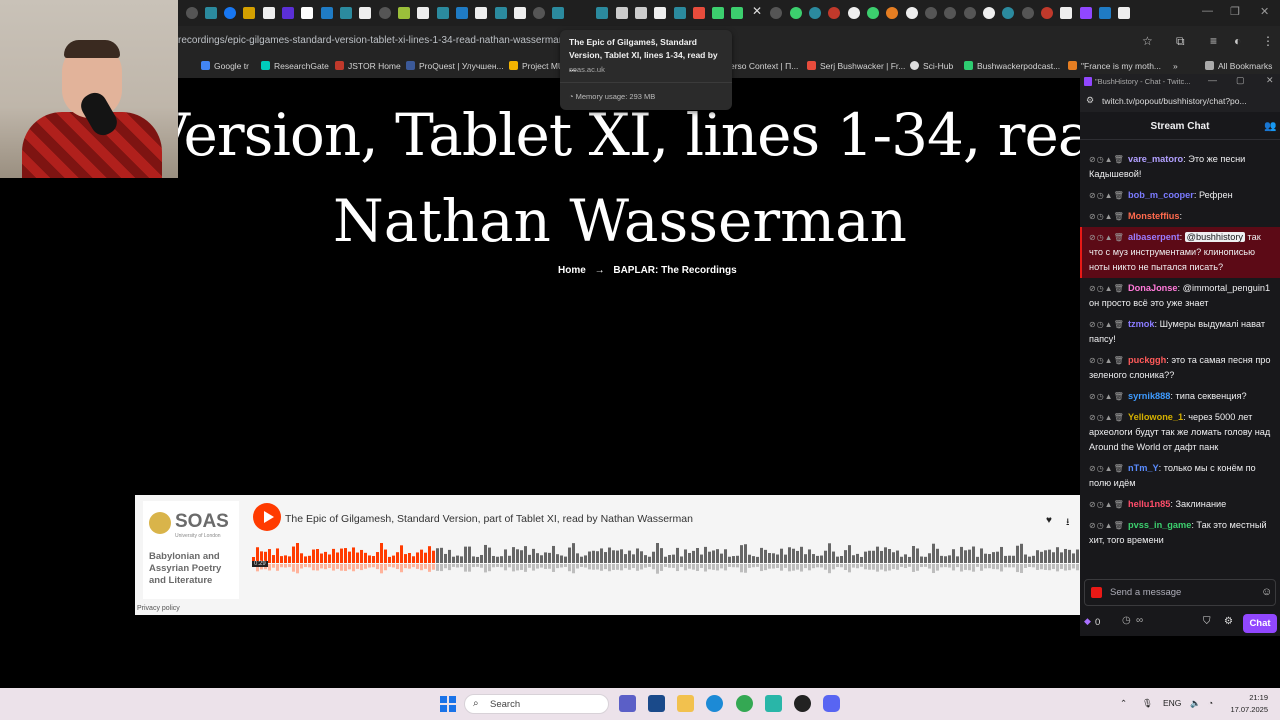 Image resolution: width=1280 pixels, height=720 pixels. Describe the element at coordinates (1096, 592) in the screenshot. I see `channel-points-icon` at that location.